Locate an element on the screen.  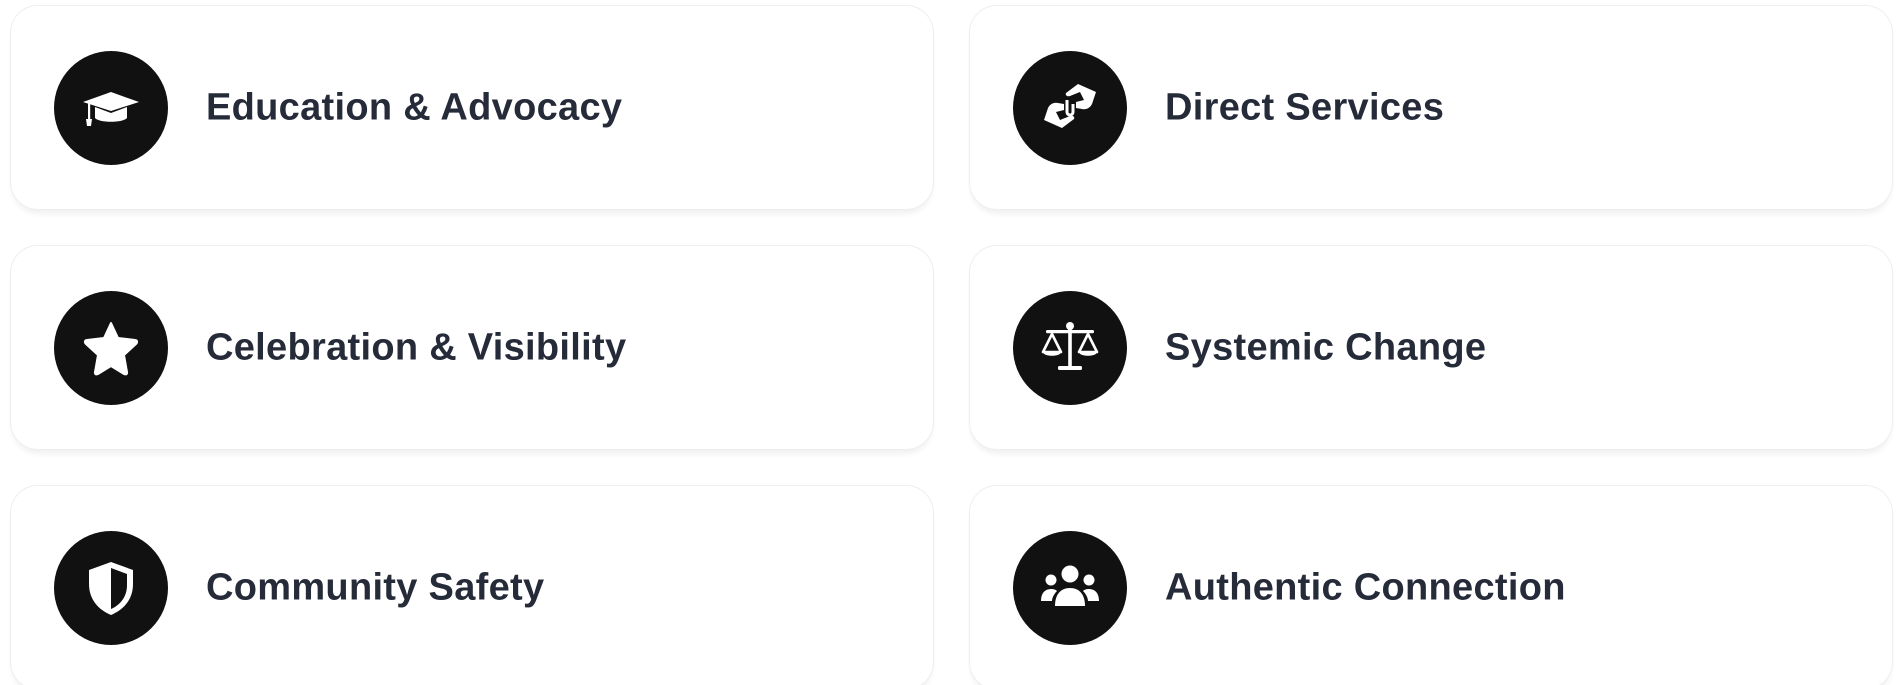
card-education-advocacy: Education & Advocacy is located at coordinates (472, 107).